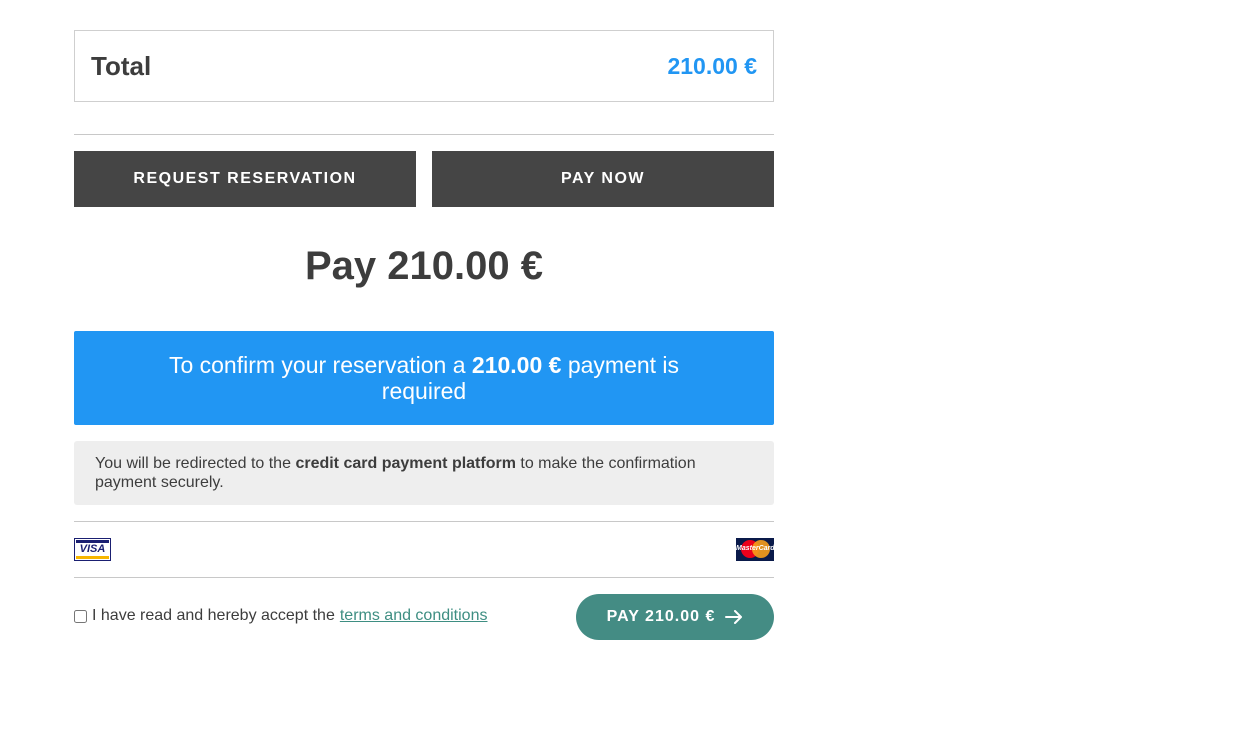  I want to click on terms-link: terms and conditions, so click(414, 616).